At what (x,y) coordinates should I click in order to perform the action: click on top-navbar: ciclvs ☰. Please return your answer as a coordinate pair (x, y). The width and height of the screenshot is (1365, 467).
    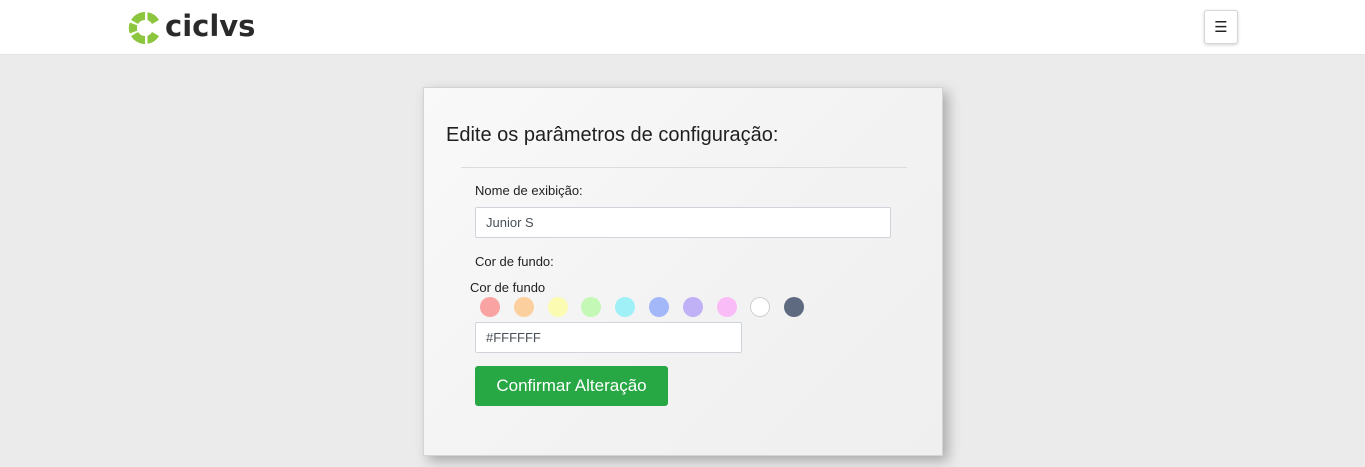
    Looking at the image, I should click on (682, 27).